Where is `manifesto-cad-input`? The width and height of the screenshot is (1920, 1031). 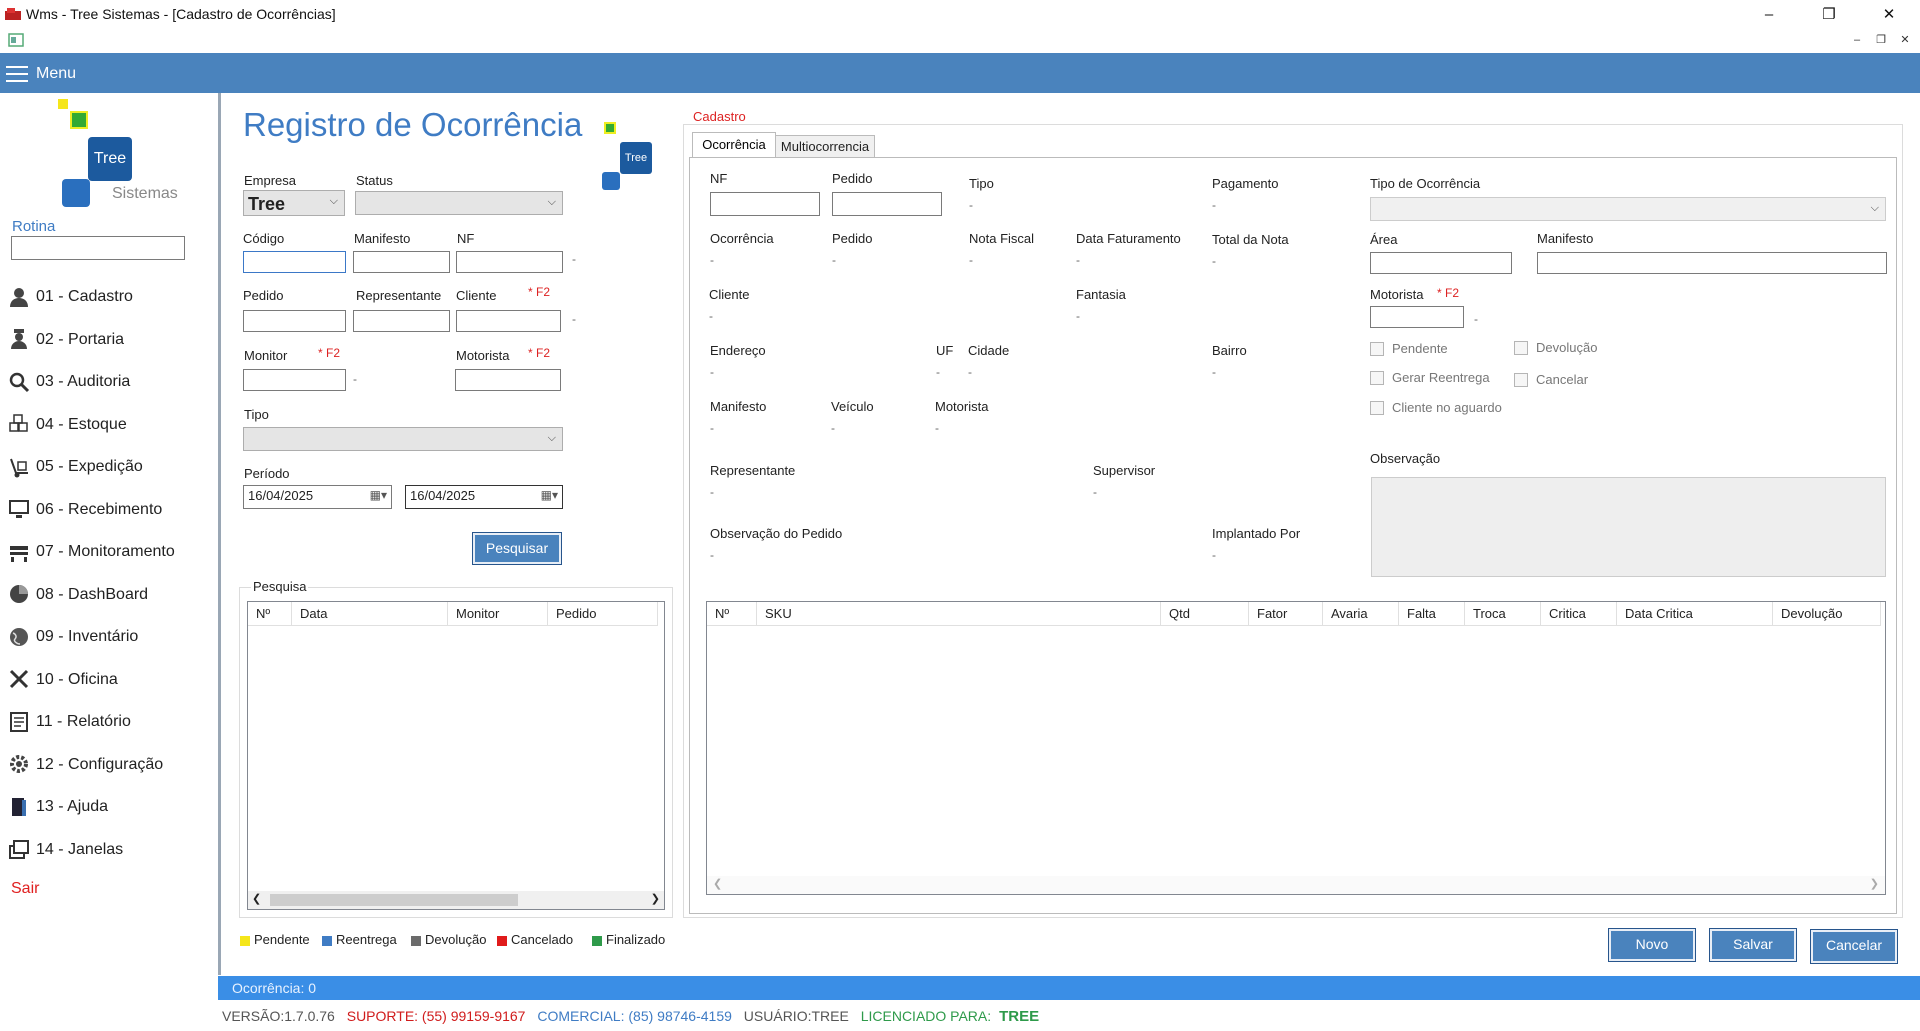
manifesto-cad-input is located at coordinates (1712, 263).